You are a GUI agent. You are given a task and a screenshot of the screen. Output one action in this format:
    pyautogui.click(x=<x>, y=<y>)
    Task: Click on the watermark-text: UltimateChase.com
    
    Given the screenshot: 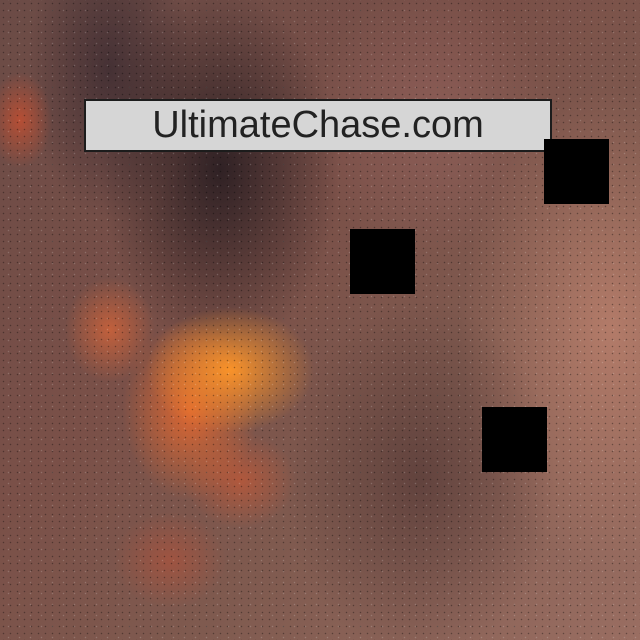 What is the action you would take?
    pyautogui.click(x=318, y=125)
    